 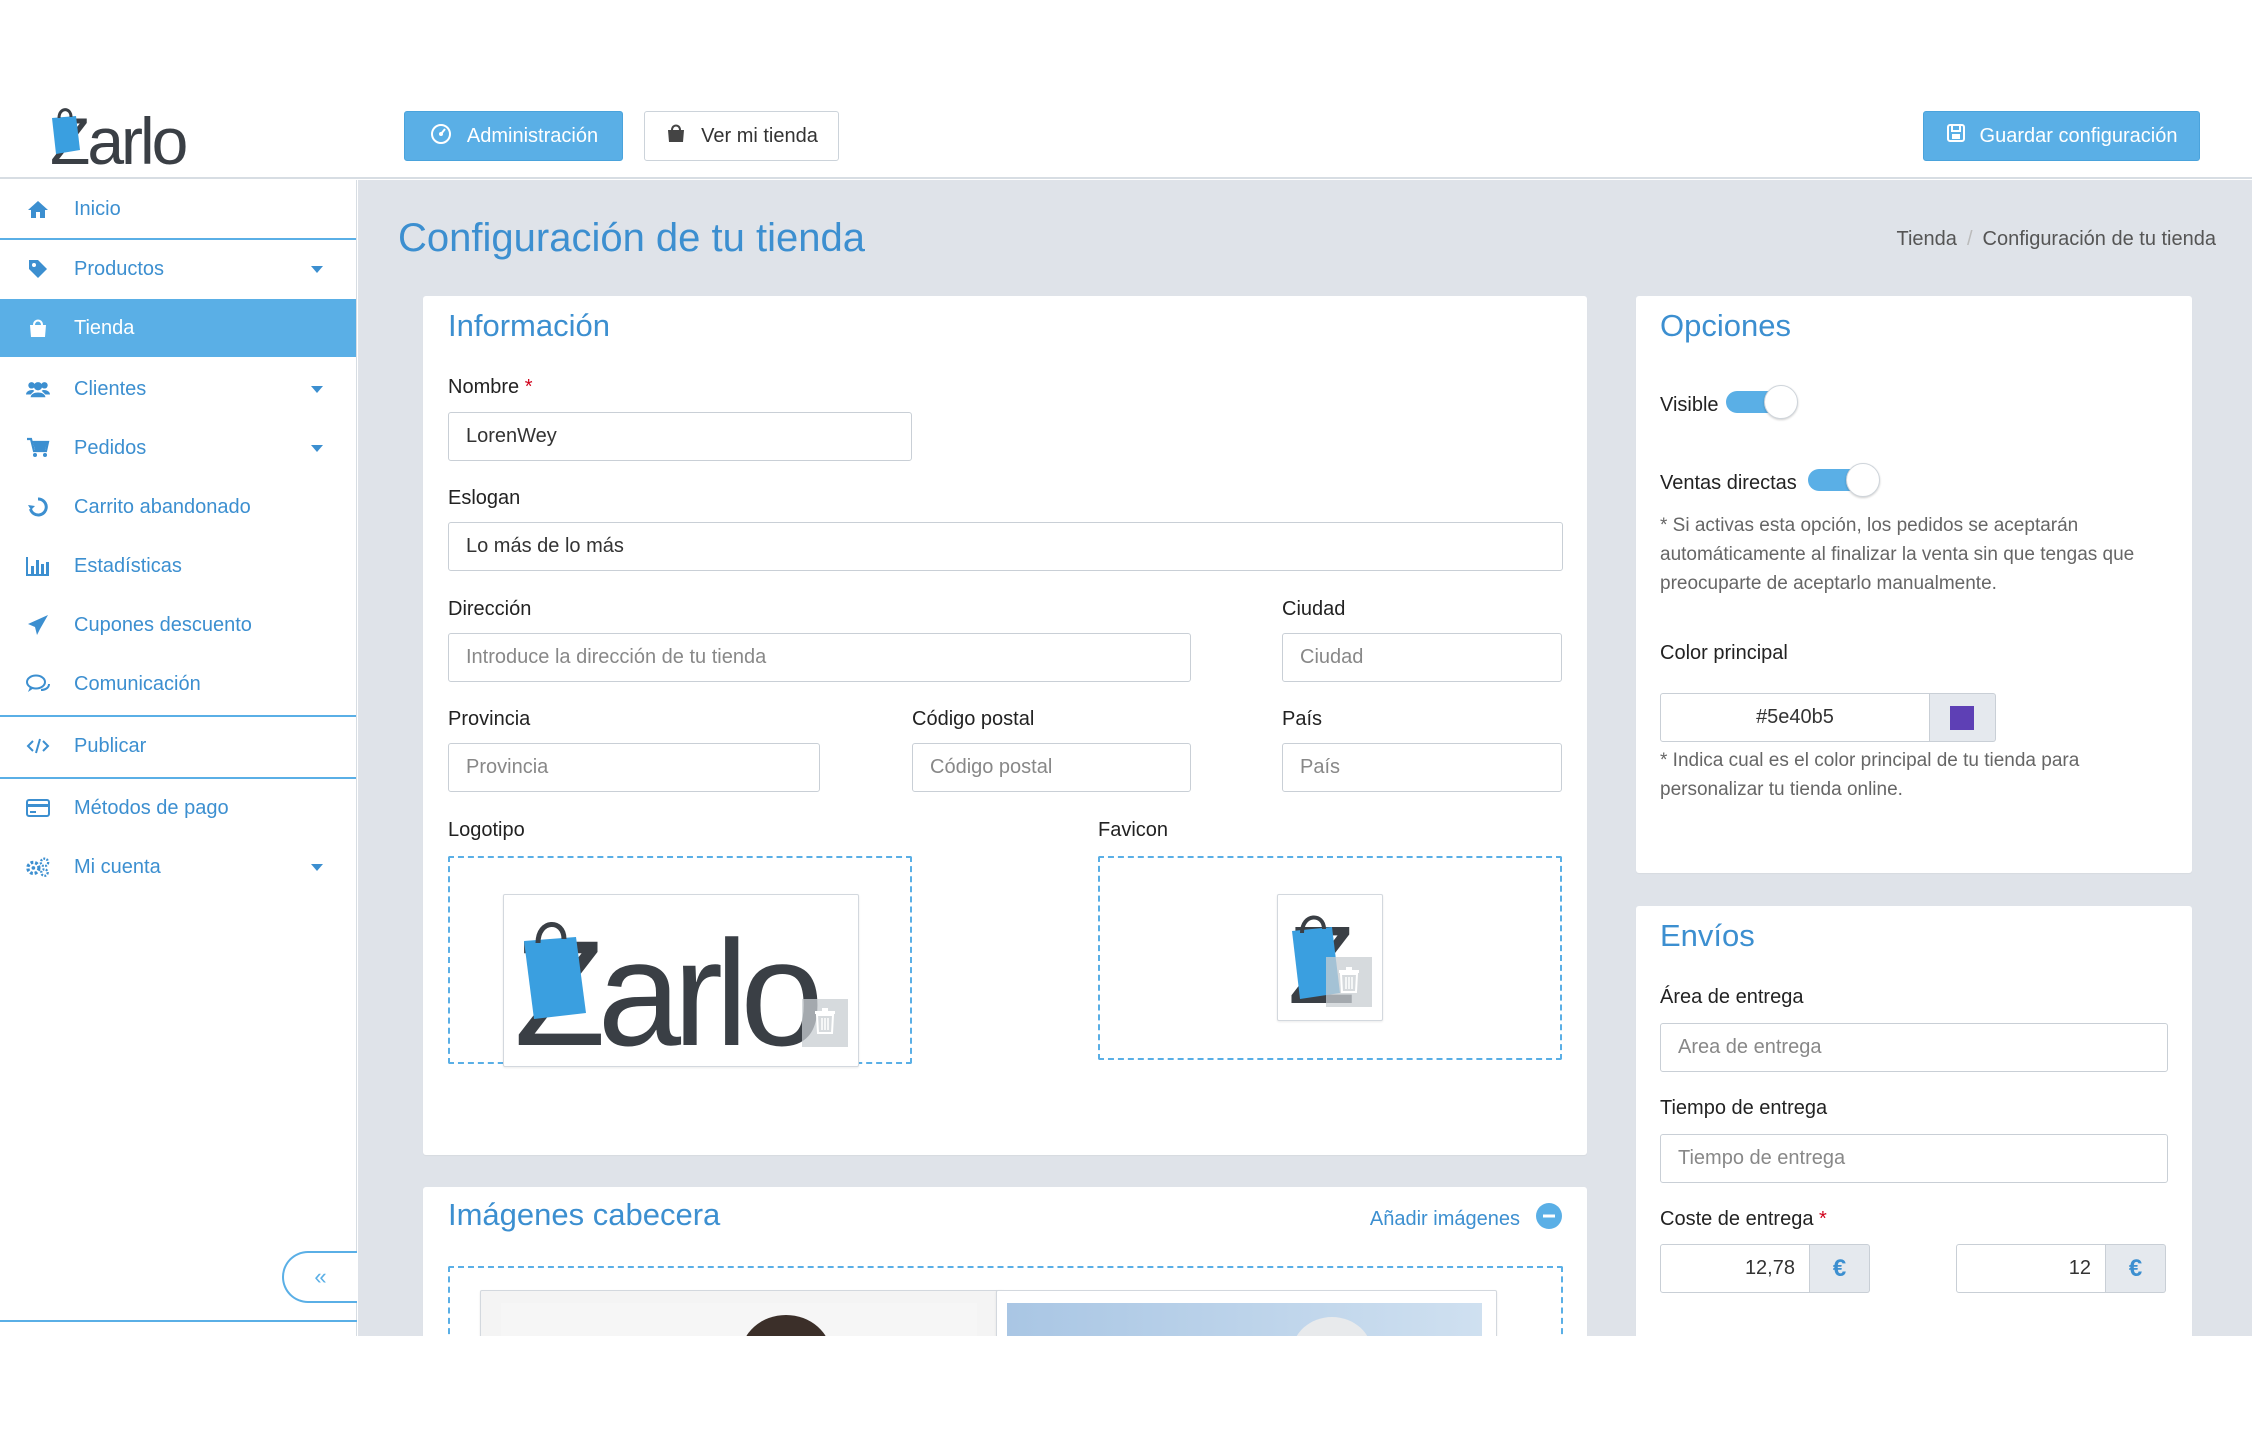 I want to click on country-input, so click(x=1422, y=767).